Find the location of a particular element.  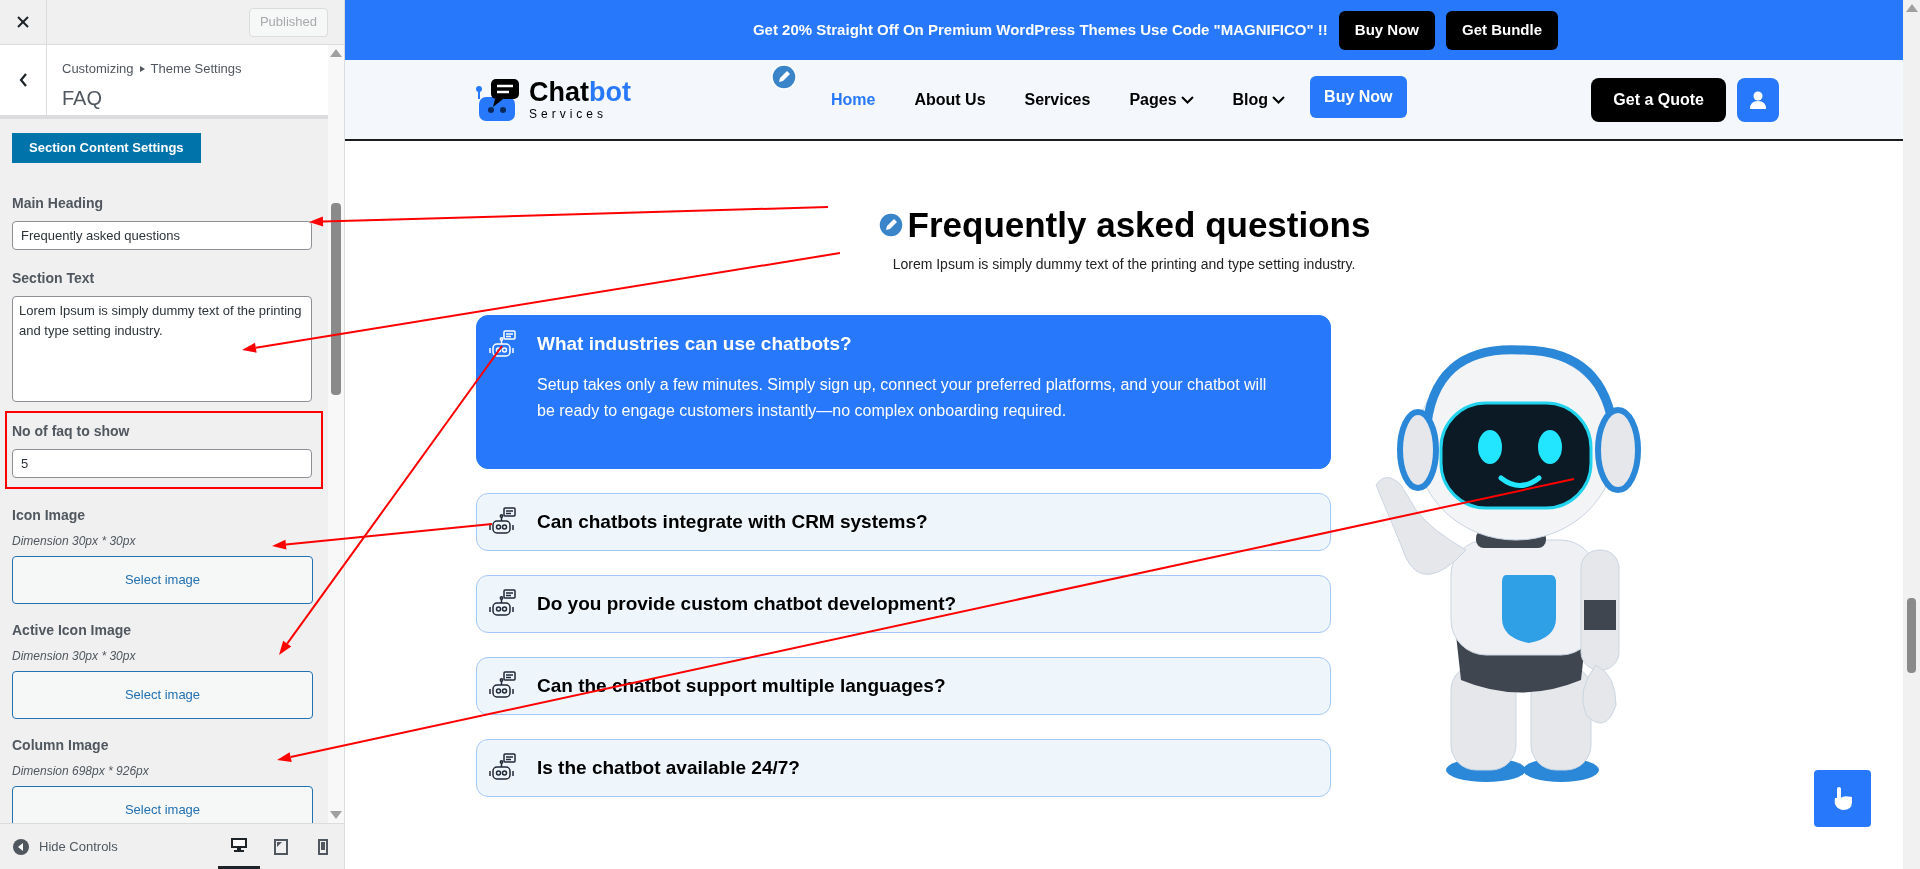

breadcrumb-link: Theme Settings is located at coordinates (196, 69).